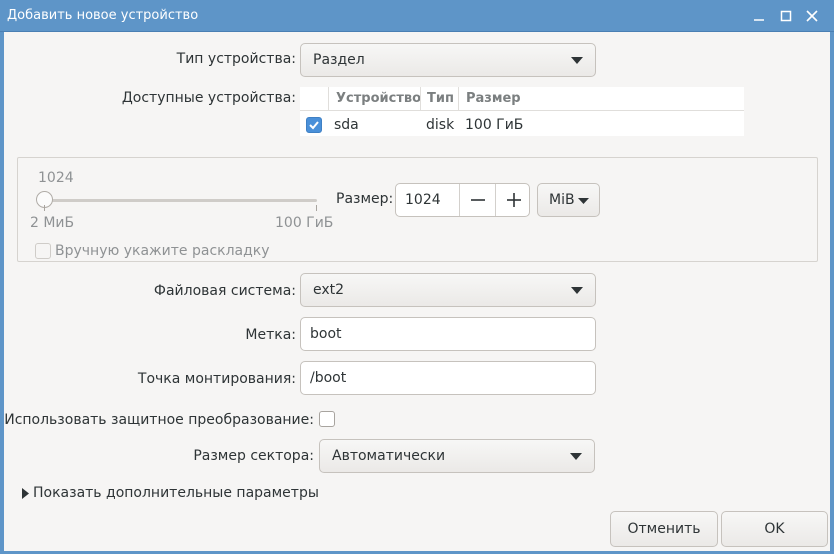 Image resolution: width=834 pixels, height=554 pixels. I want to click on available-devices-label: Доступные устройства:, so click(208, 98).